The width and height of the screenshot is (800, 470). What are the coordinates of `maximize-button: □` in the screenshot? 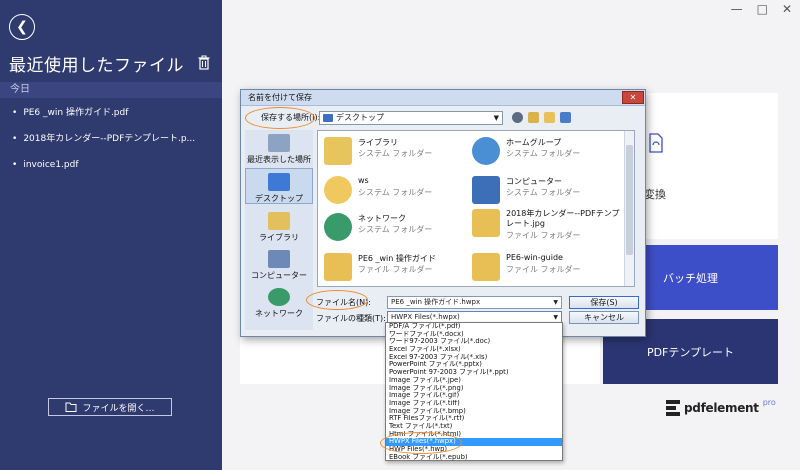 It's located at (762, 9).